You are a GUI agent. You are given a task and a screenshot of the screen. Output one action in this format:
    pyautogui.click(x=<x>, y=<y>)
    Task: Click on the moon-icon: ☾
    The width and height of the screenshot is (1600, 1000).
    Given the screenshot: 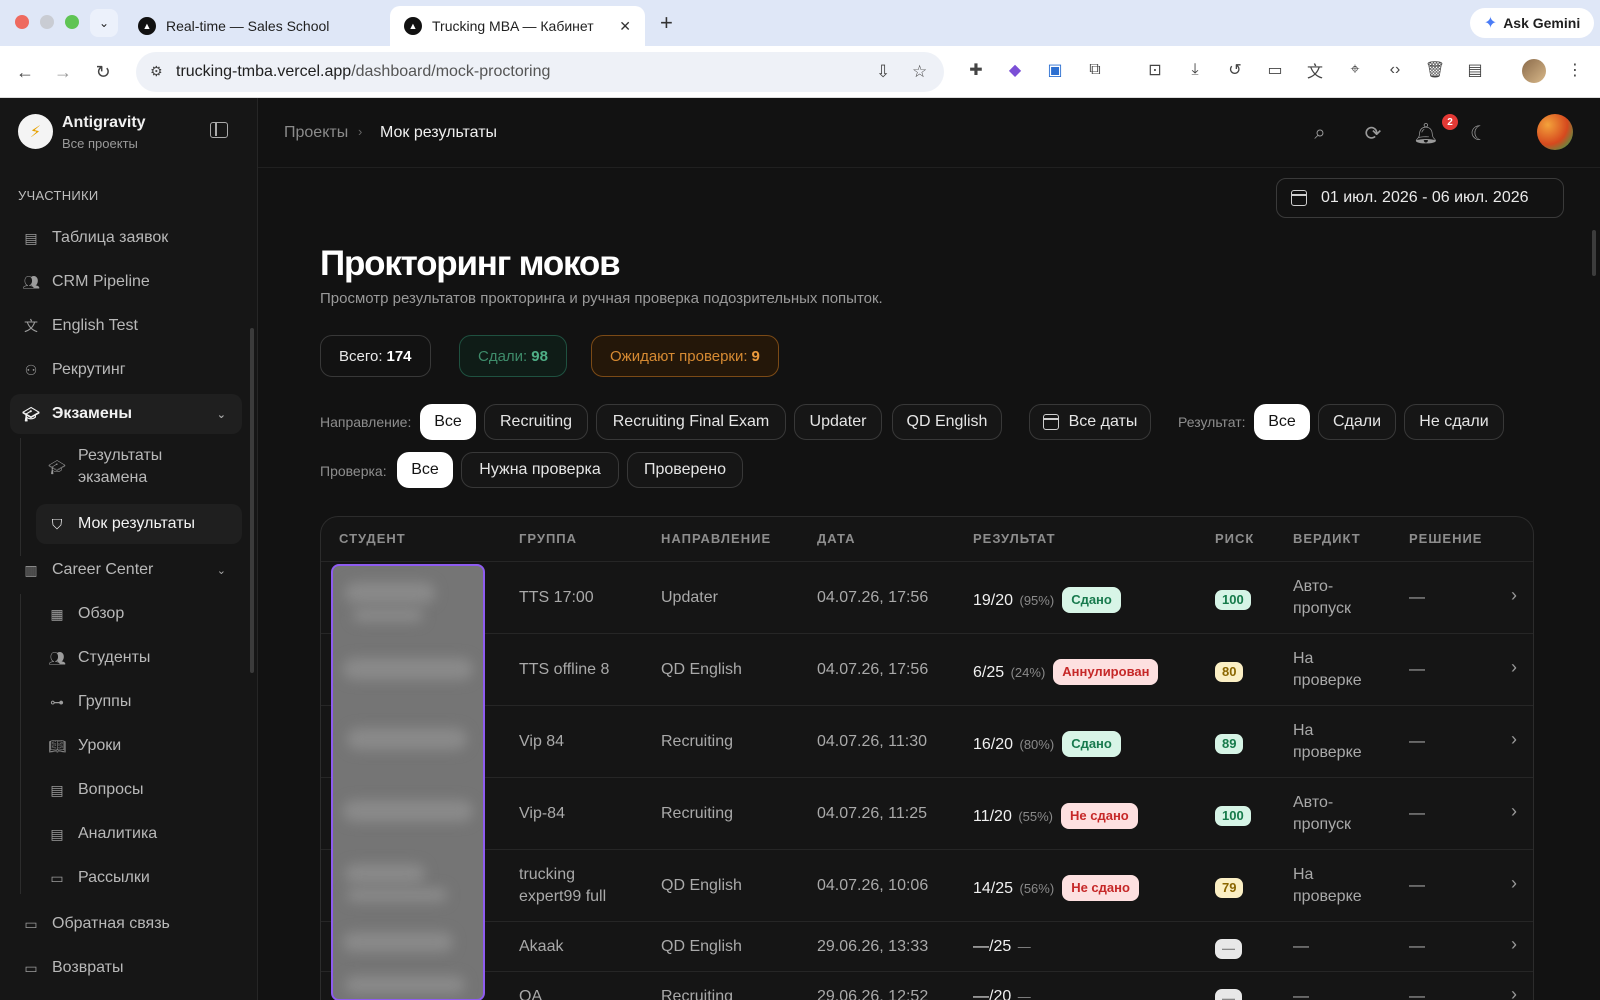 What is the action you would take?
    pyautogui.click(x=1479, y=133)
    